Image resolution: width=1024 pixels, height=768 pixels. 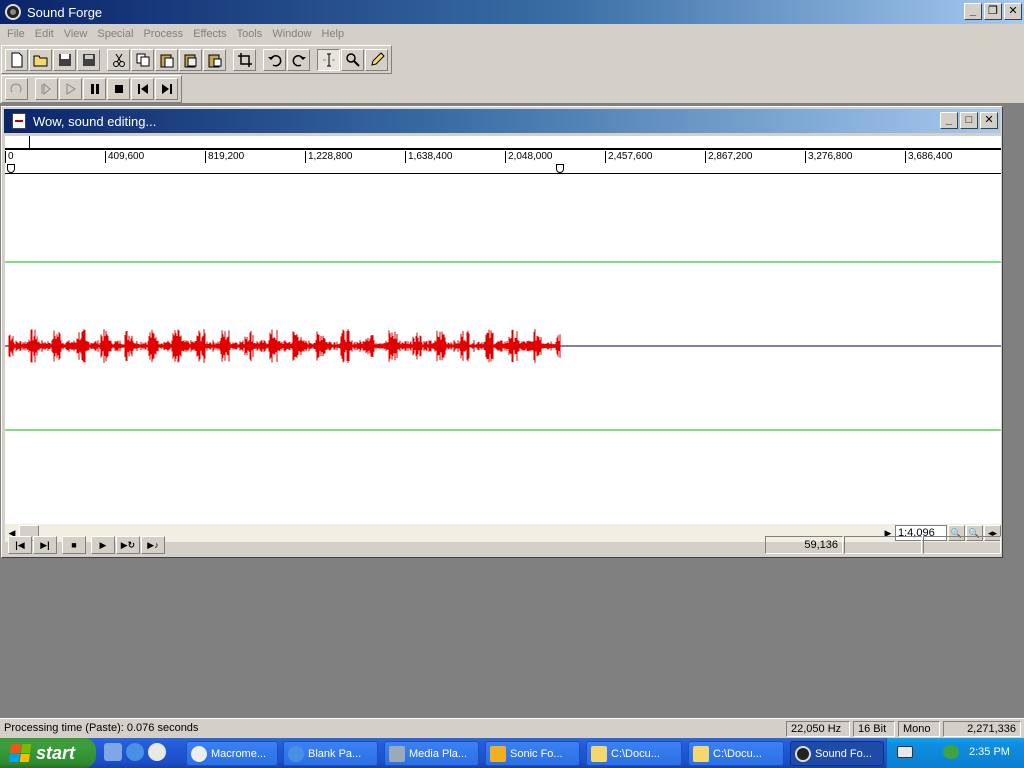 What do you see at coordinates (16, 89) in the screenshot?
I see `record-loop-button` at bounding box center [16, 89].